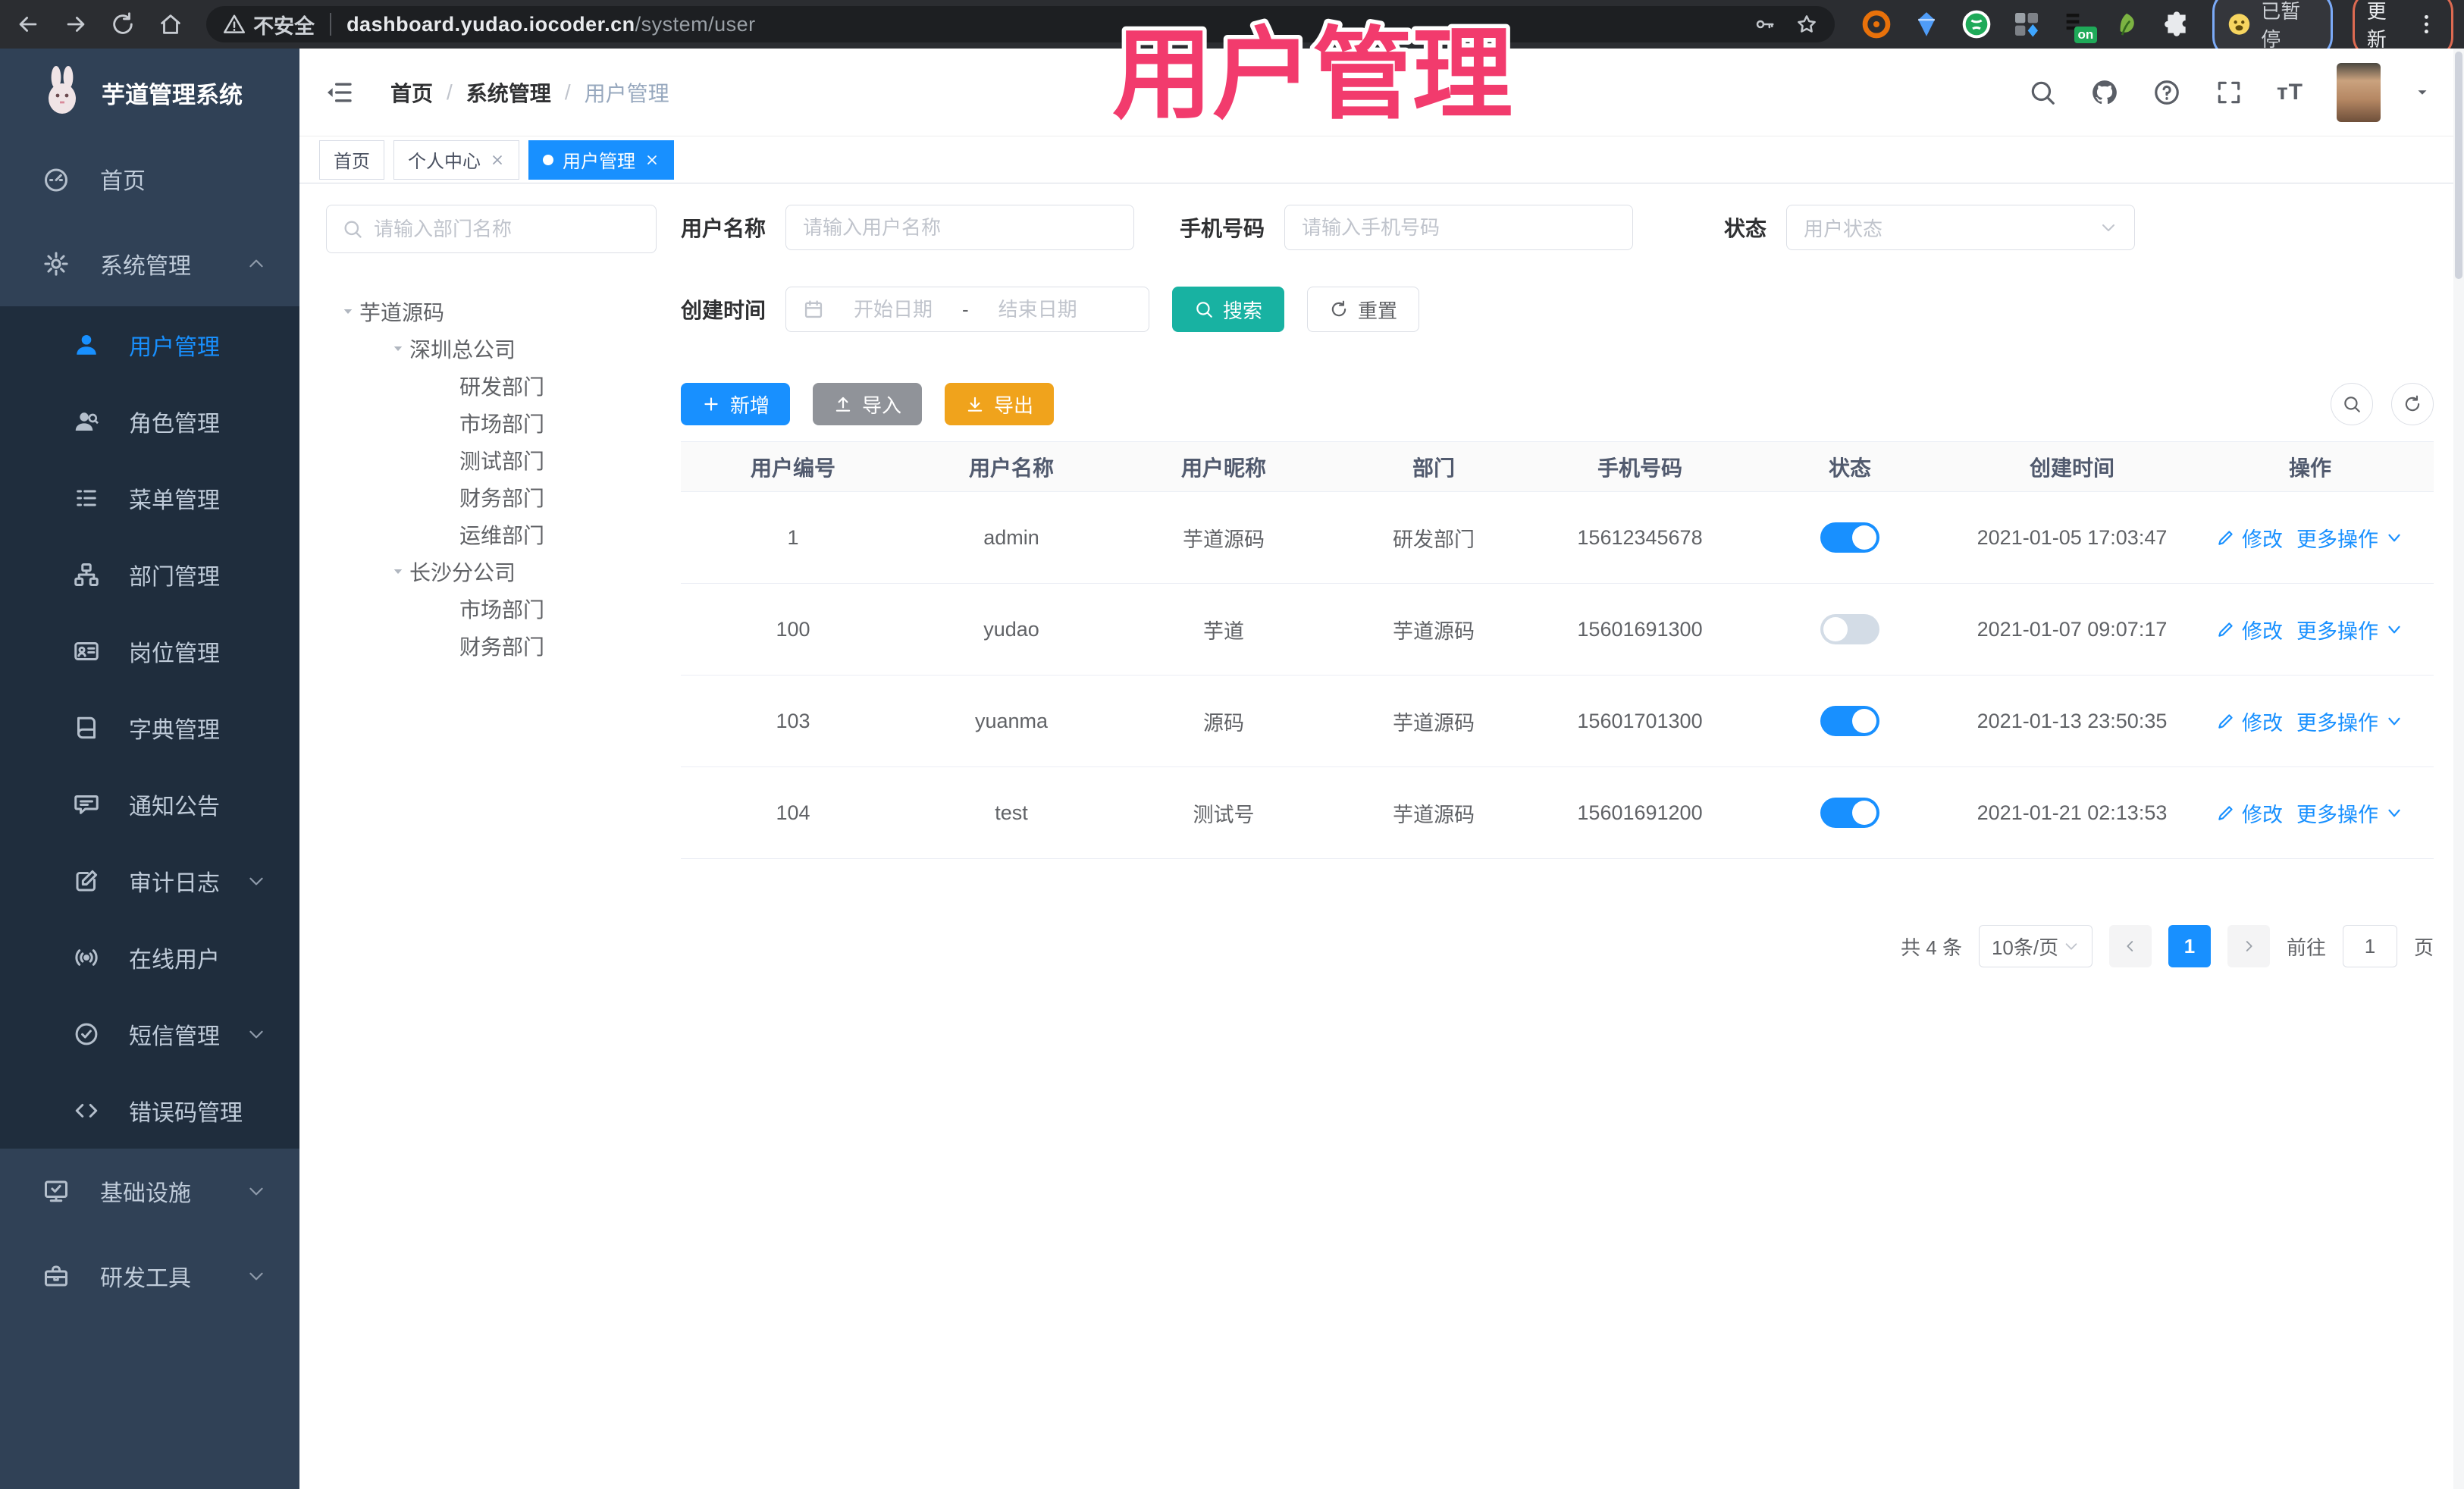 The height and width of the screenshot is (1489, 2464). What do you see at coordinates (150, 263) in the screenshot?
I see `sidebar-item-system: 系统管理` at bounding box center [150, 263].